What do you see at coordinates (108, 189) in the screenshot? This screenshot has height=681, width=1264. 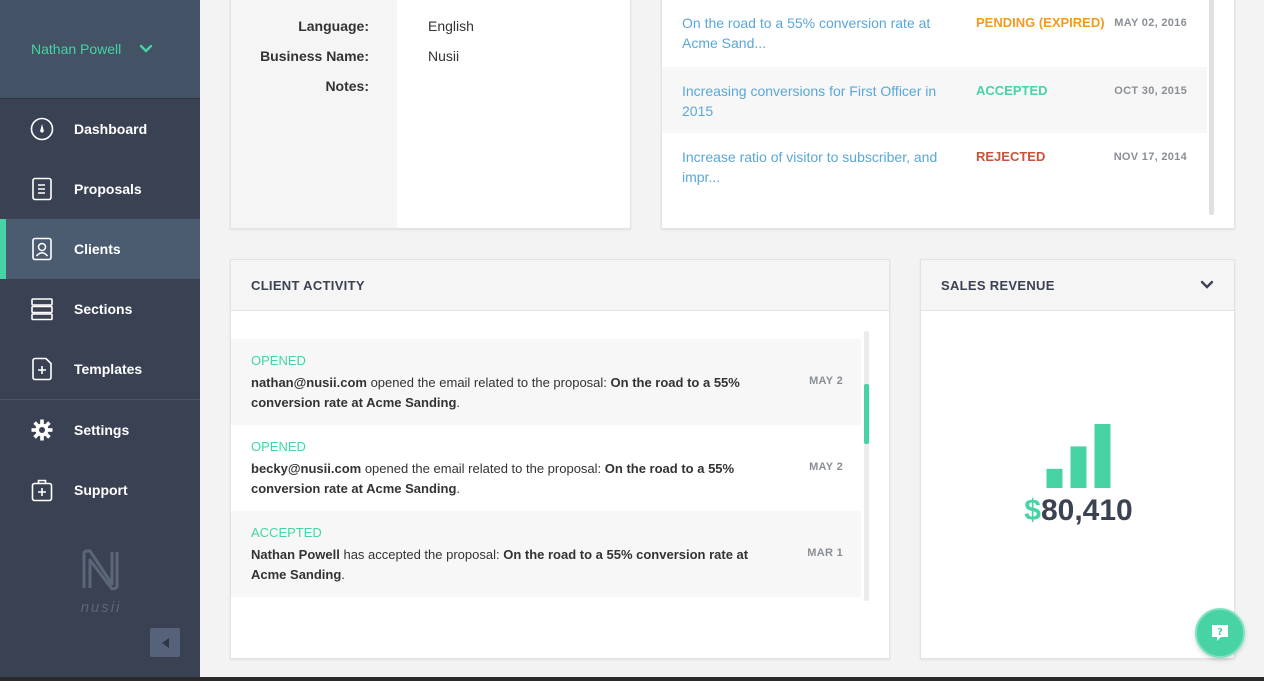 I see `sidebar-item-label: Proposals` at bounding box center [108, 189].